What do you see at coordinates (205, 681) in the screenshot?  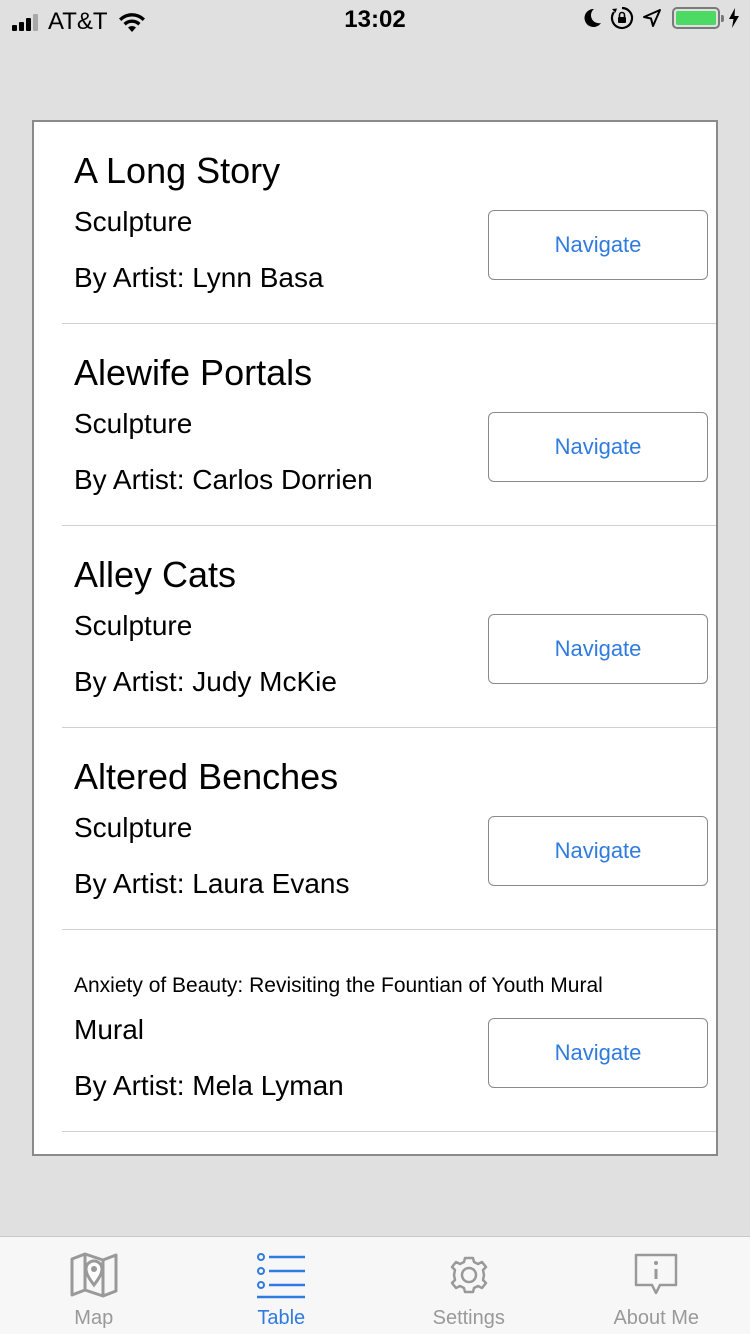 I see `artwork-artist: By Artist: Judy McKie` at bounding box center [205, 681].